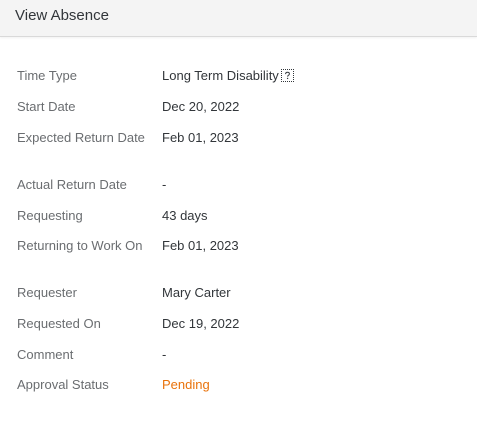 Image resolution: width=477 pixels, height=446 pixels. What do you see at coordinates (47, 292) in the screenshot?
I see `requester-label: Requester` at bounding box center [47, 292].